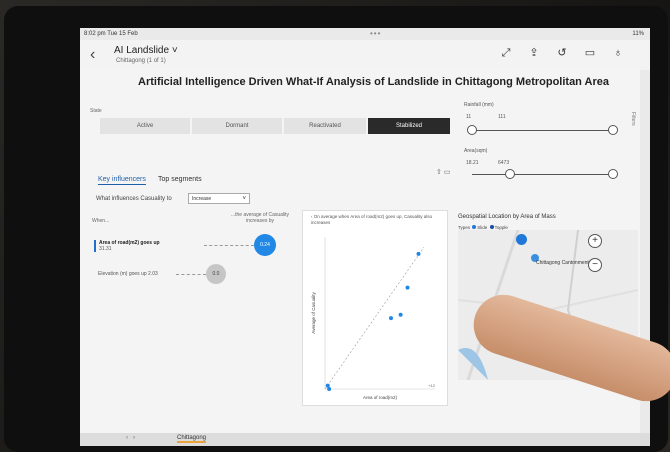  I want to click on influencer-row-elevation: Elevation (m) goes up 2.03, so click(128, 274).